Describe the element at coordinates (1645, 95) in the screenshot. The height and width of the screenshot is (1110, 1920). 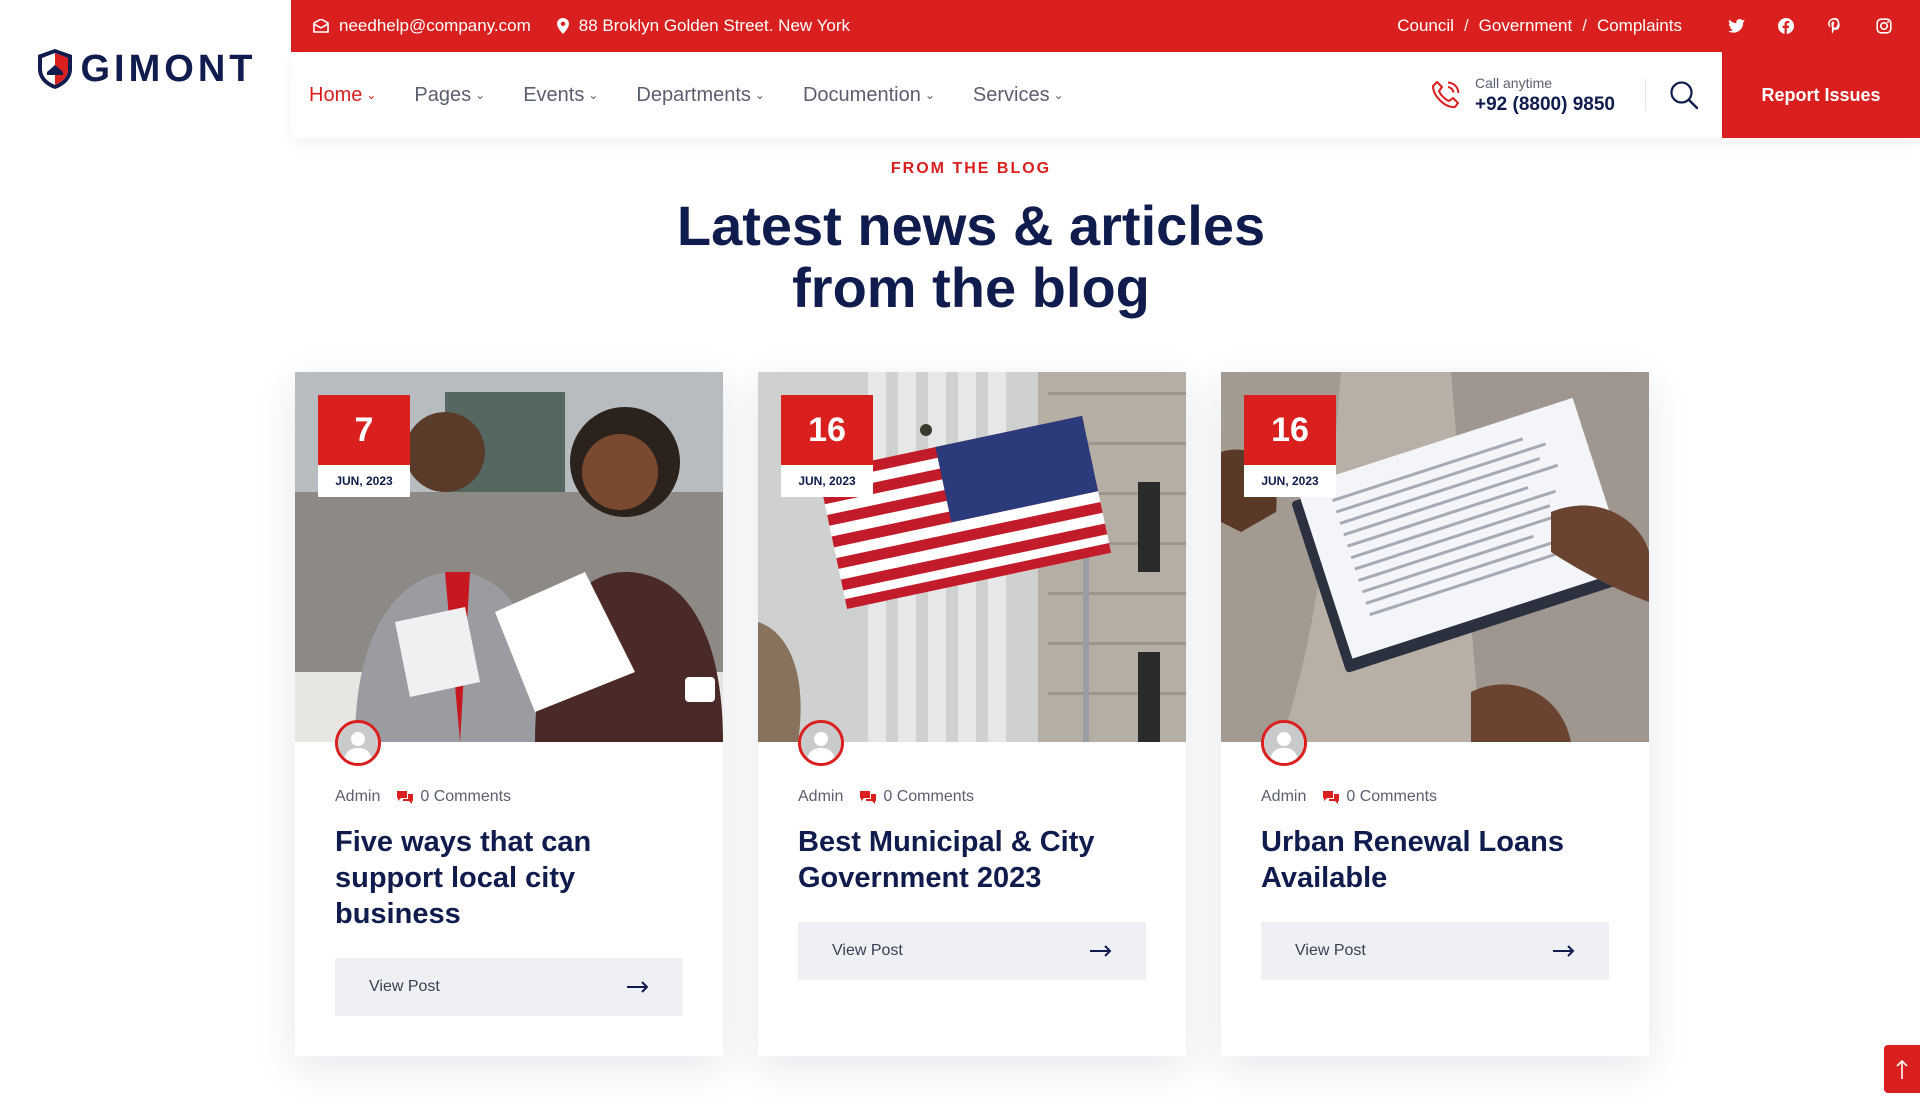
I see `nav-divider` at that location.